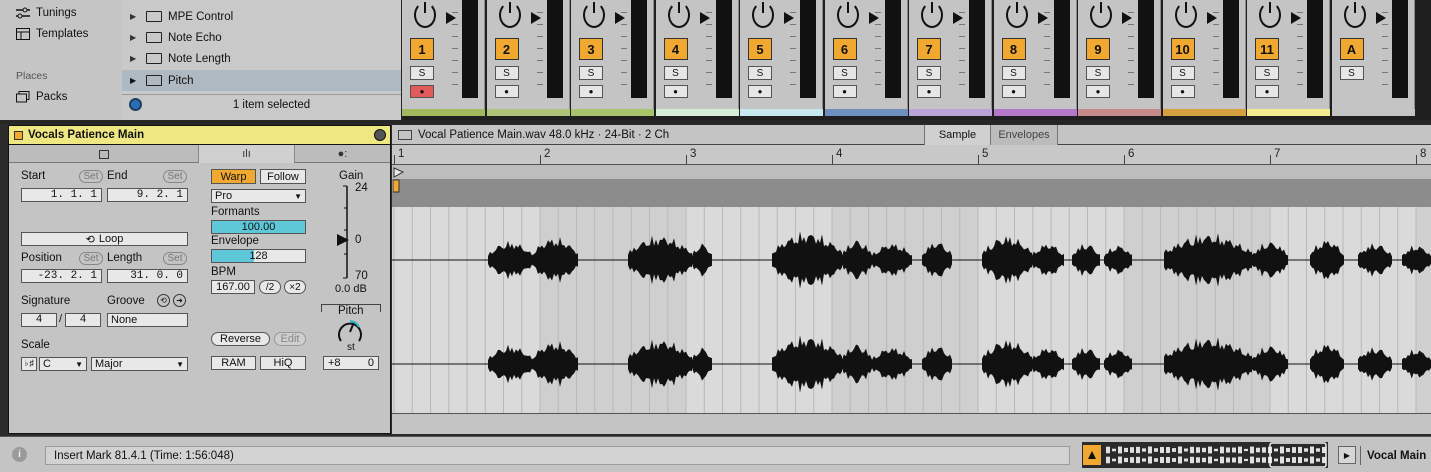  I want to click on signature-numerator-field: 4, so click(39, 320).